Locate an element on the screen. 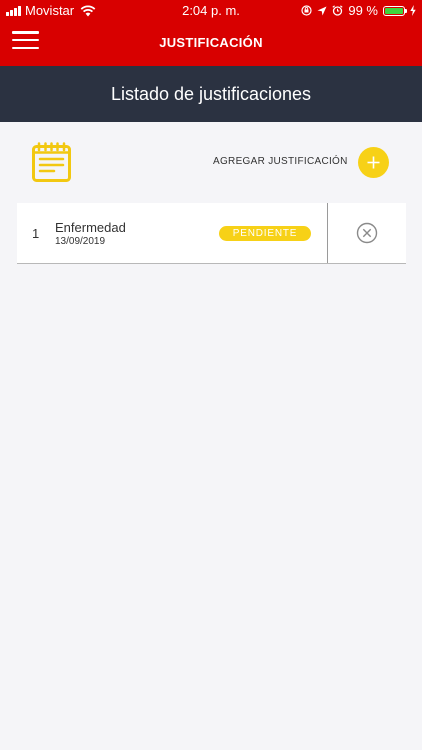 The width and height of the screenshot is (422, 750). status-bar: Movistar 2:04 p. m. 99 % is located at coordinates (211, 11).